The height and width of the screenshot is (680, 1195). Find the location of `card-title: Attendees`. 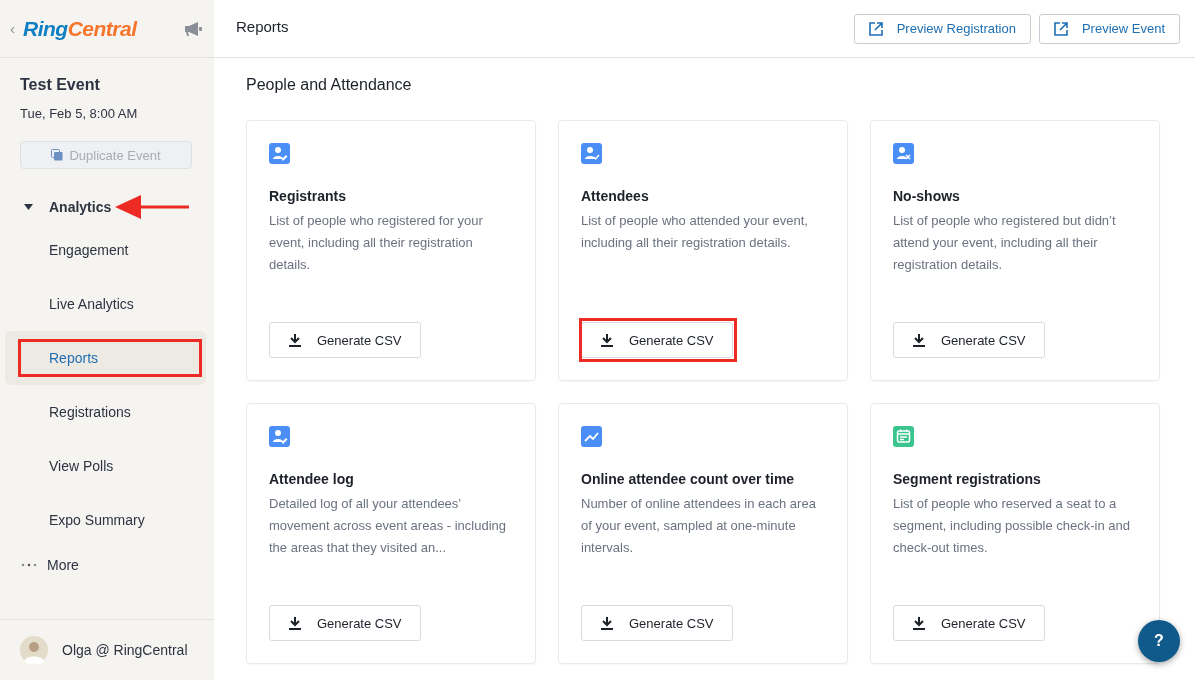

card-title: Attendees is located at coordinates (615, 196).